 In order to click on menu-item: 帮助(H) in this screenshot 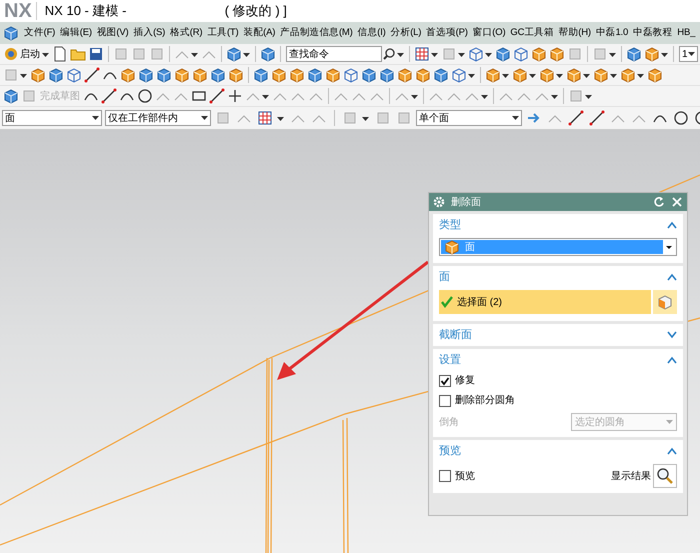, I will do `click(575, 33)`.